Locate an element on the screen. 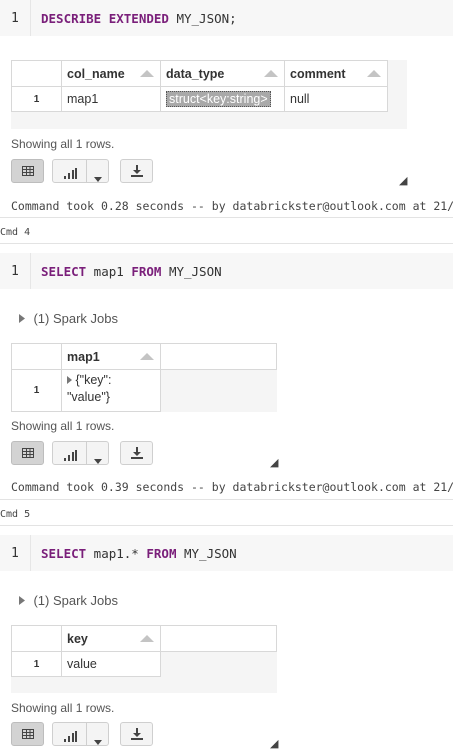  table-header-row: key is located at coordinates (144, 638).